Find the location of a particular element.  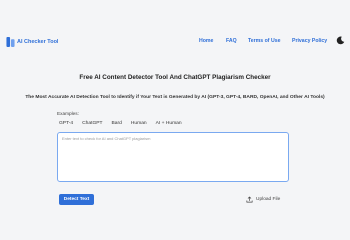

nav-privacy-link: Privacy Policy is located at coordinates (309, 41).